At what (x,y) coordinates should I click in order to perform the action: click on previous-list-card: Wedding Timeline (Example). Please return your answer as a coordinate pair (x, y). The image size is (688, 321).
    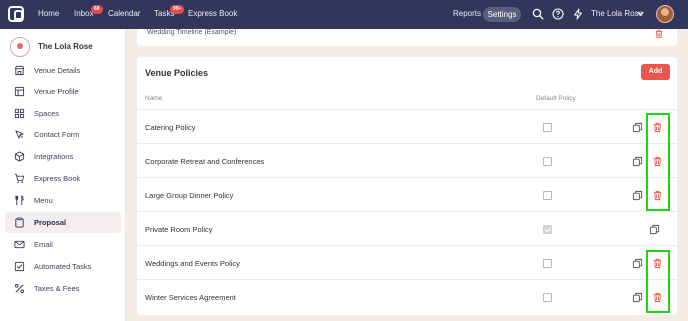
    Looking at the image, I should click on (407, 37).